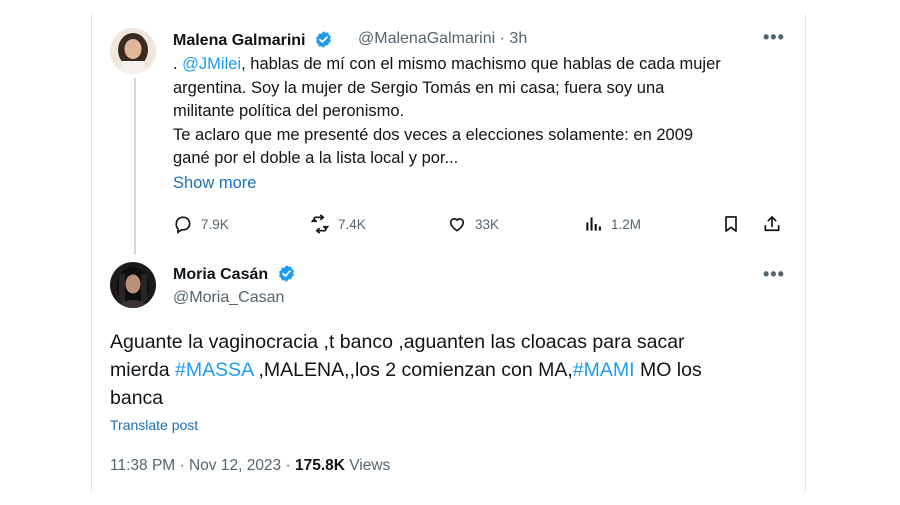 The height and width of the screenshot is (505, 900). Describe the element at coordinates (202, 465) in the screenshot. I see `post-timestamp: 11:38 PM · Nov 12, 2023 ·` at that location.